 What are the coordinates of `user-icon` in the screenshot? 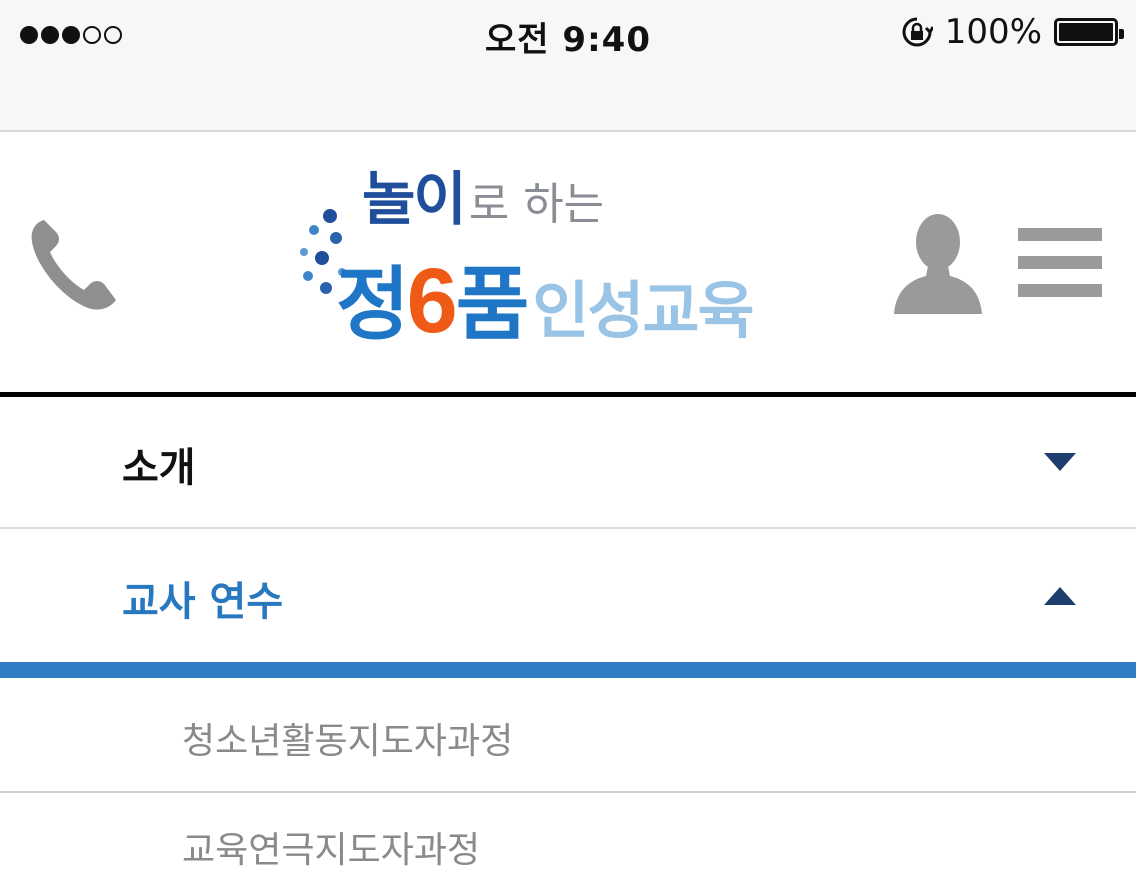 It's located at (938, 262).